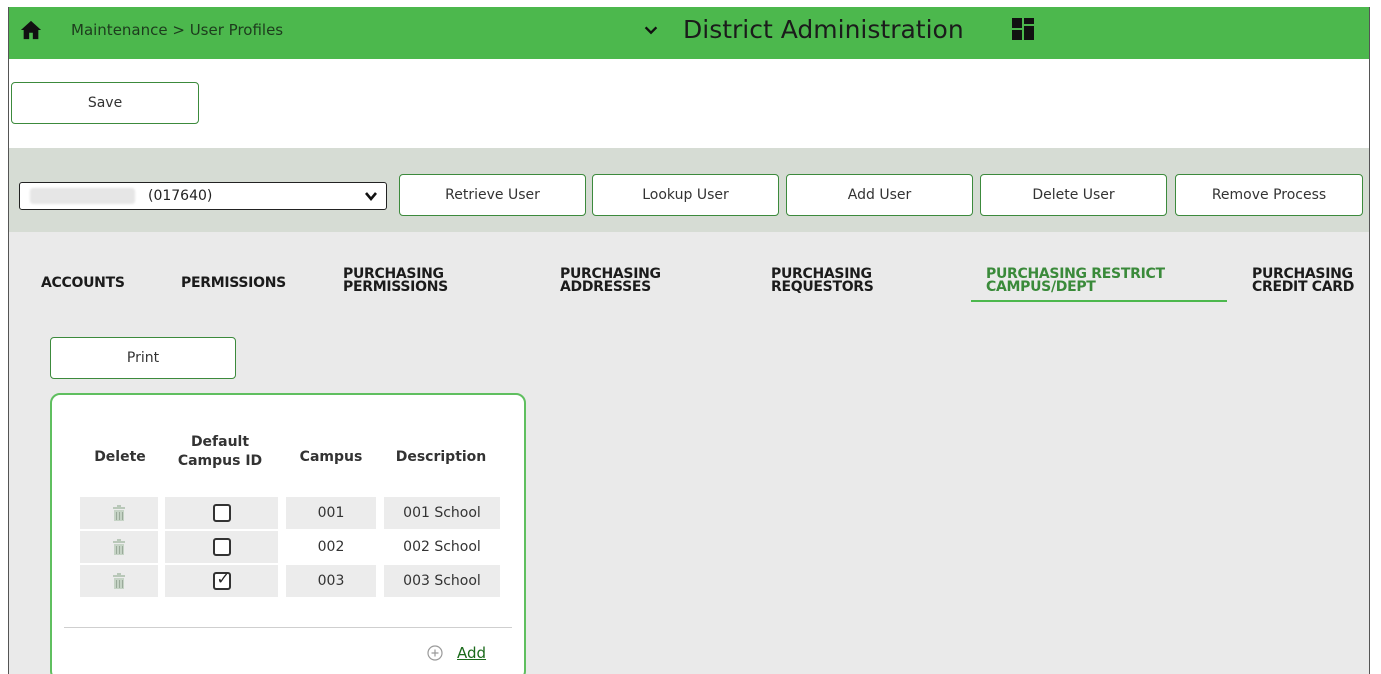 This screenshot has height=674, width=1381. What do you see at coordinates (442, 547) in the screenshot?
I see `description-cell: 002 School` at bounding box center [442, 547].